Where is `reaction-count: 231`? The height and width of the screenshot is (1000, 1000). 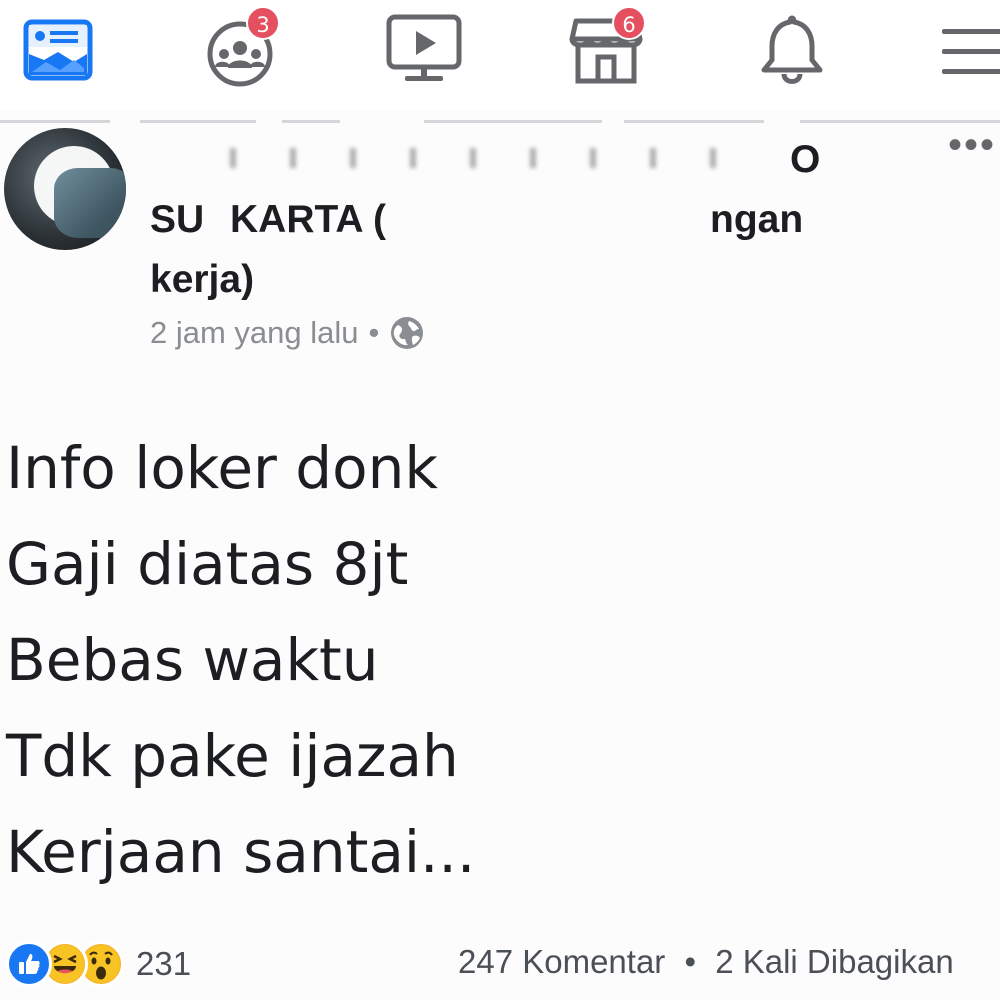
reaction-count: 231 is located at coordinates (164, 963).